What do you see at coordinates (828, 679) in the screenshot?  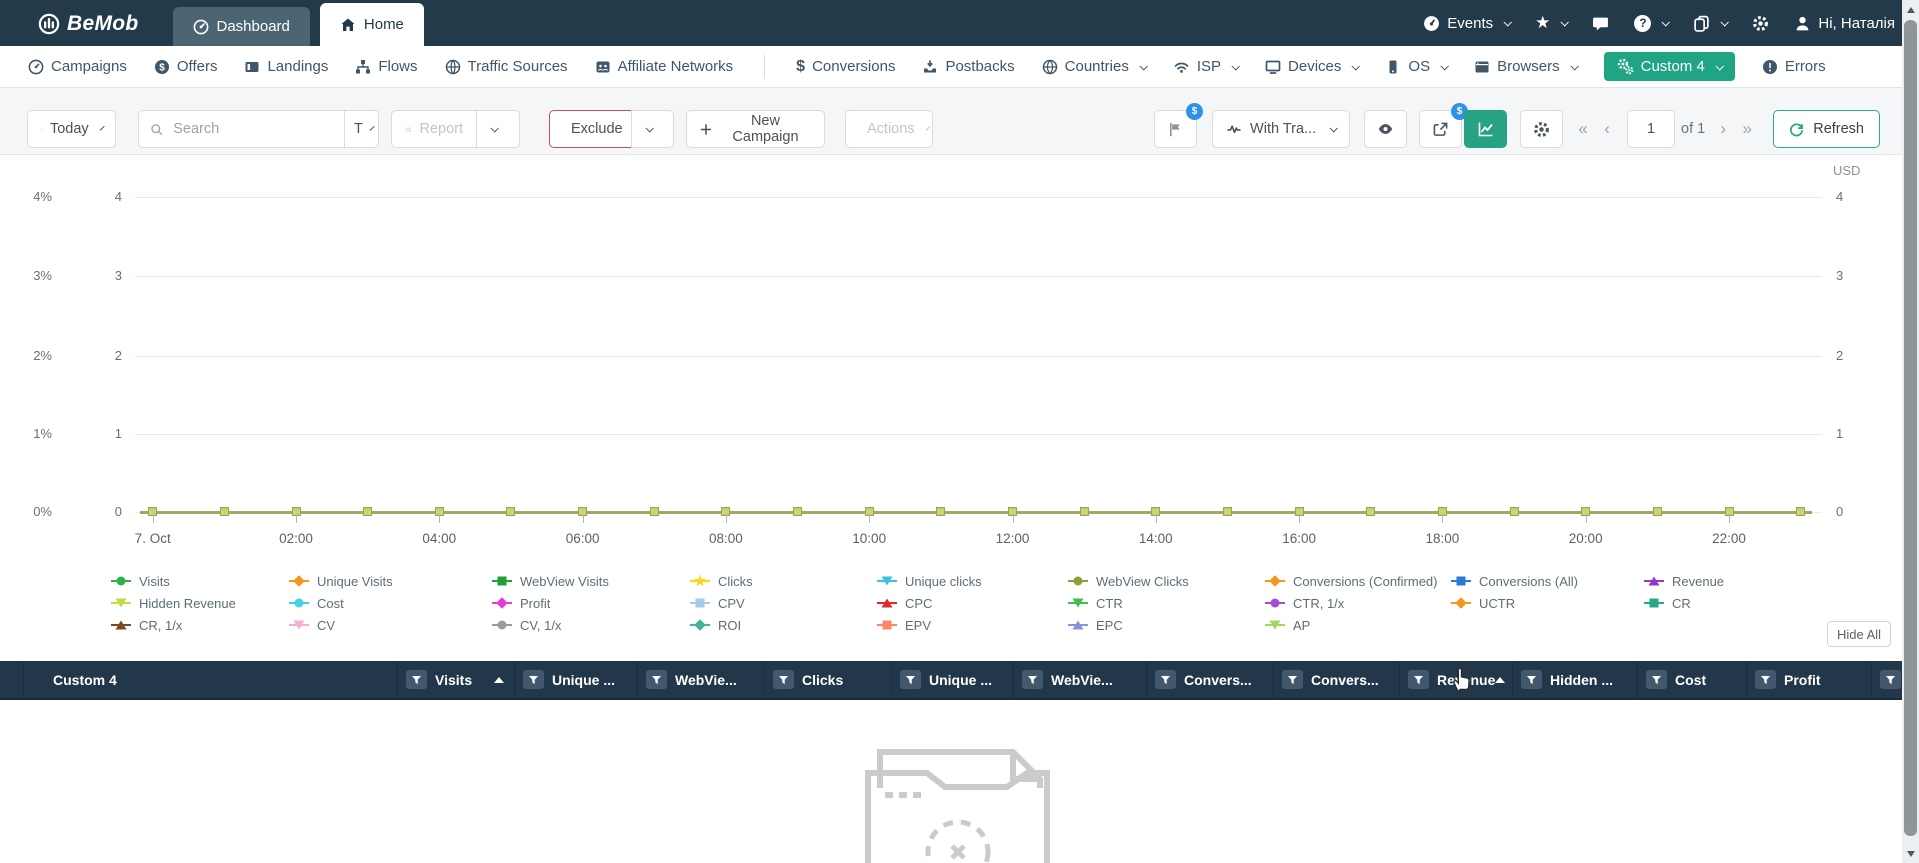 I see `column-clicks: Clicks` at bounding box center [828, 679].